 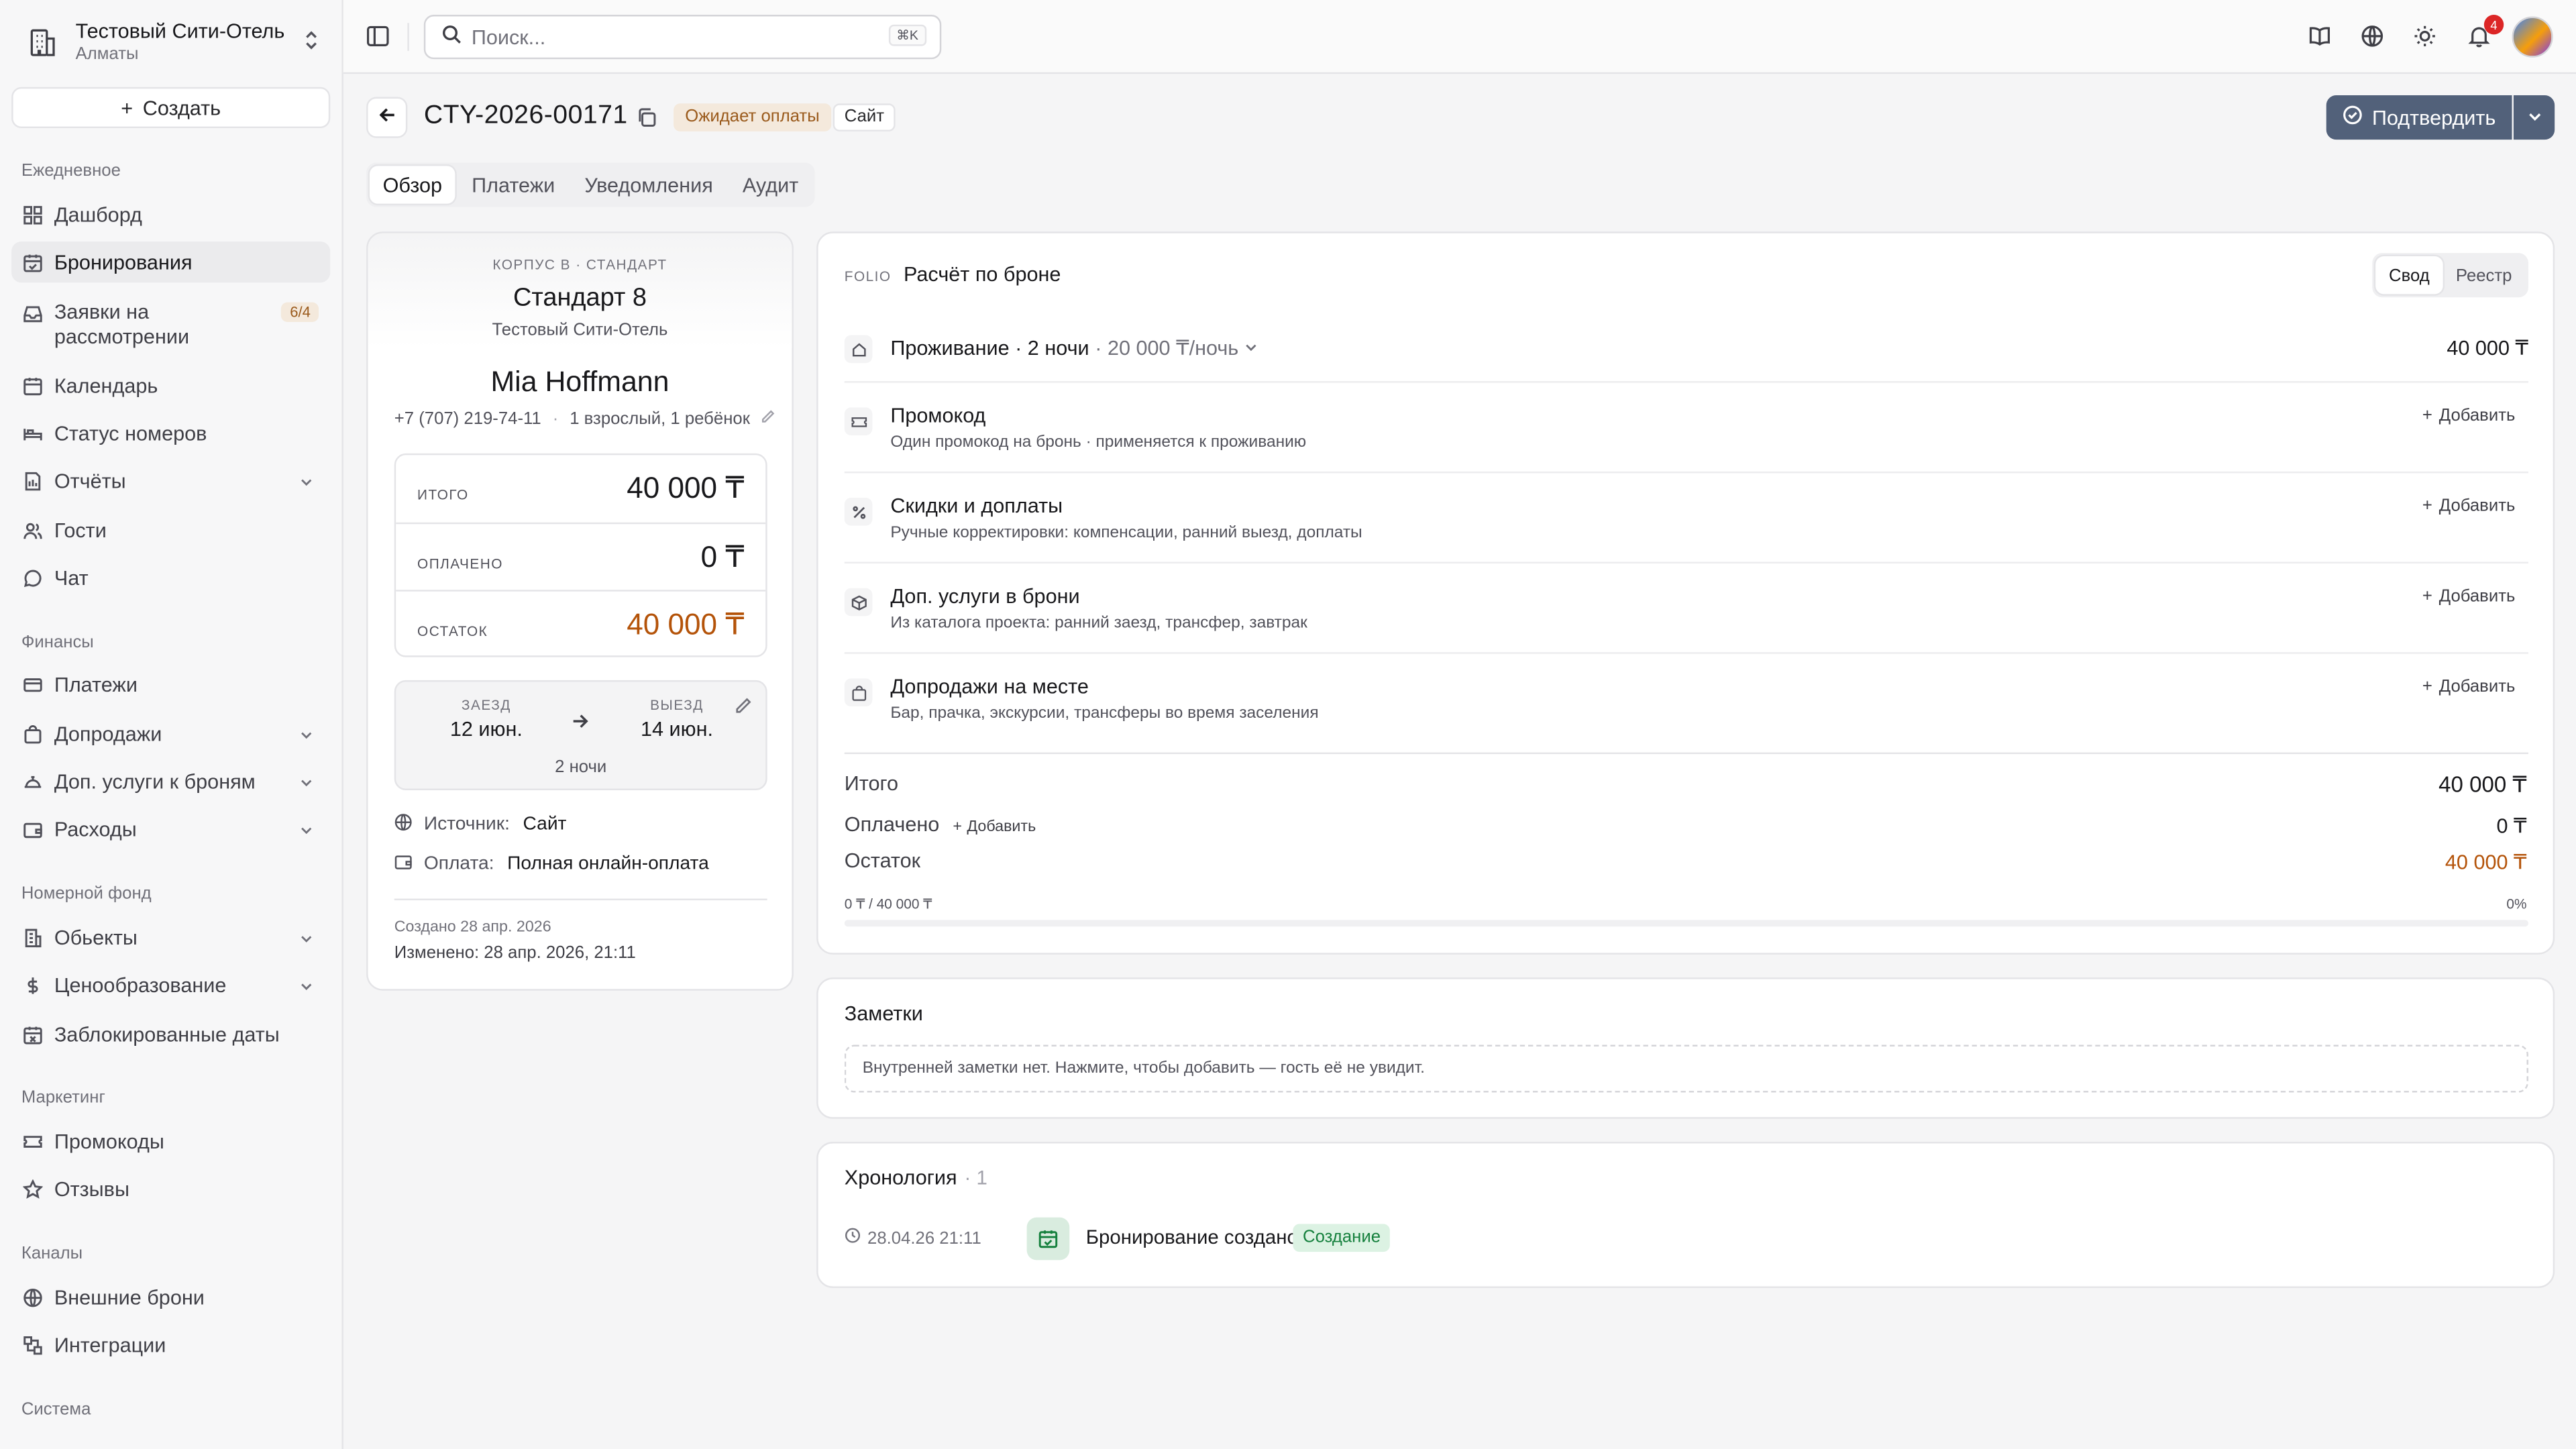 What do you see at coordinates (486, 729) in the screenshot?
I see `checkin-date: 12 июн.` at bounding box center [486, 729].